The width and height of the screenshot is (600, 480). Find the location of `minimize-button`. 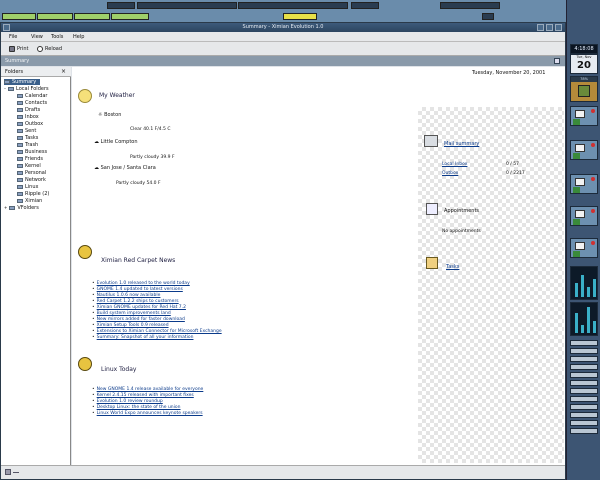

minimize-button is located at coordinates (540, 27).